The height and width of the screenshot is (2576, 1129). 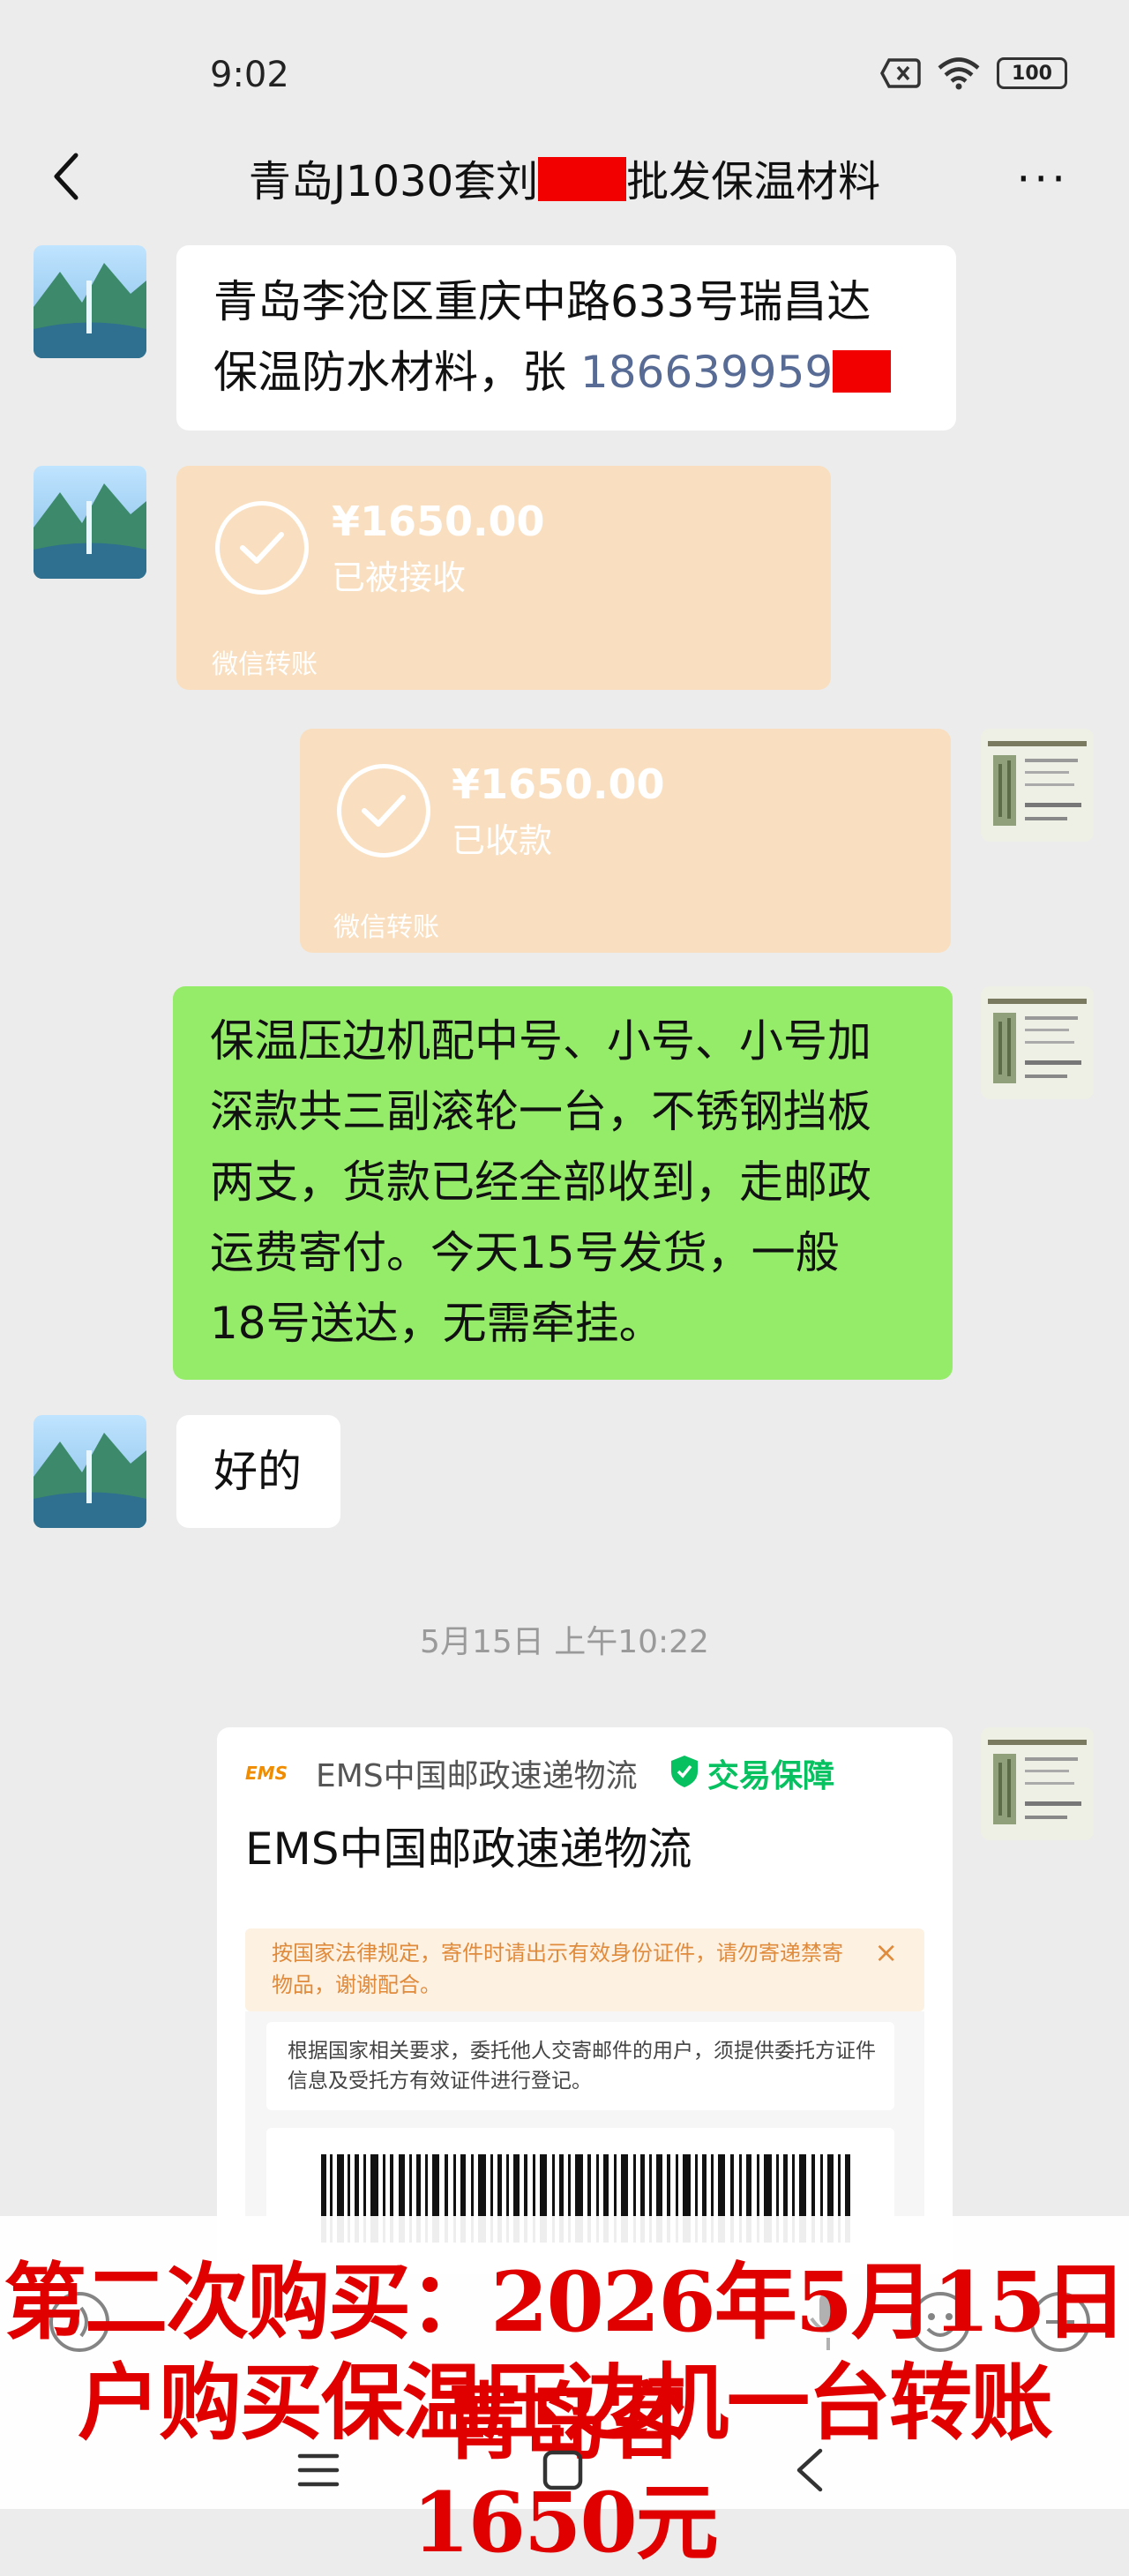 I want to click on card-title: EMS中国邮政速递物流, so click(x=469, y=1849).